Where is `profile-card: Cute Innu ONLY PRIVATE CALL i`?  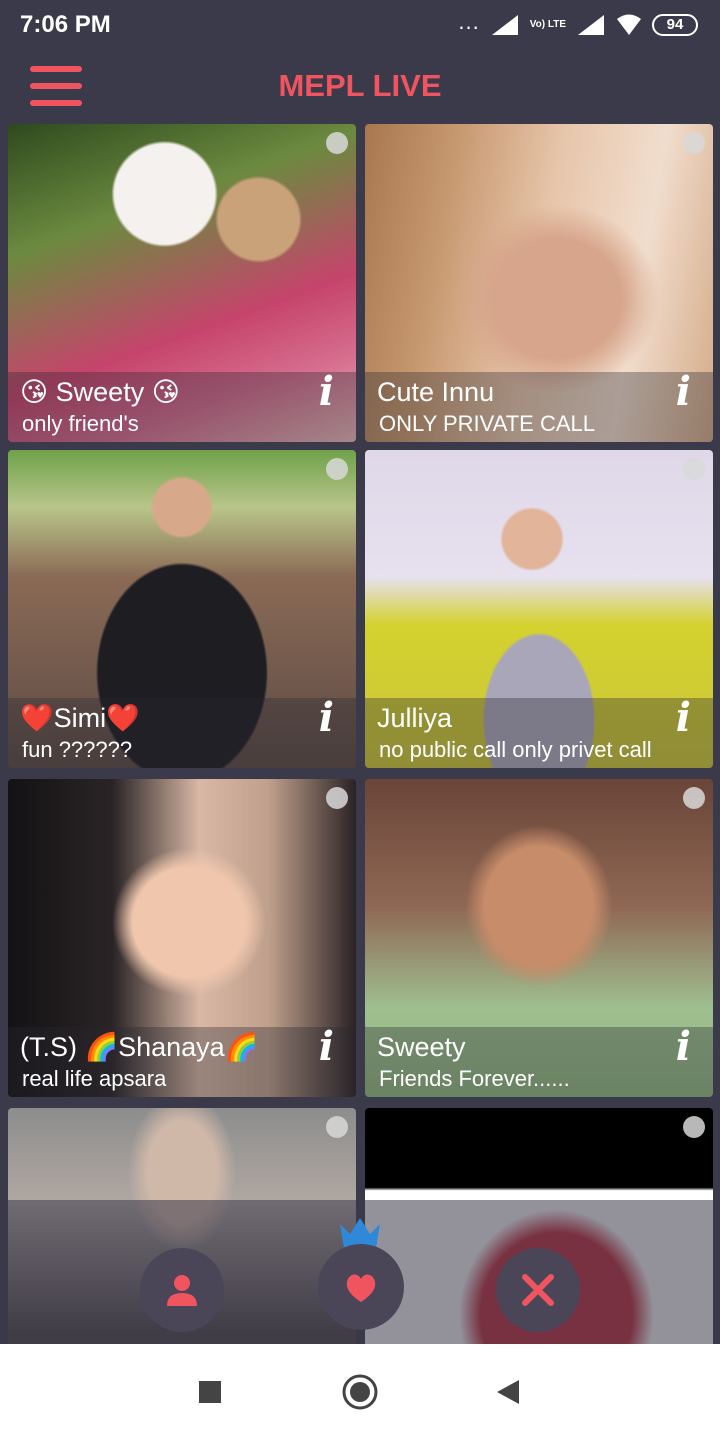
profile-card: Cute Innu ONLY PRIVATE CALL i is located at coordinates (539, 283).